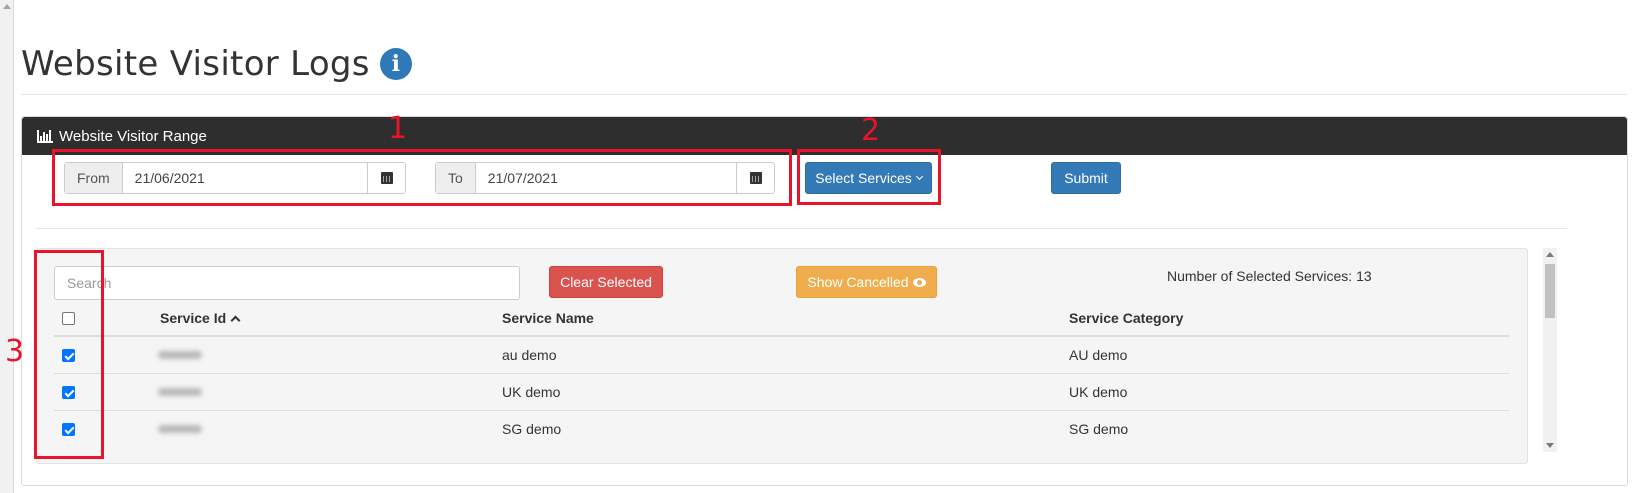  What do you see at coordinates (1550, 350) in the screenshot?
I see `table-scrollbar` at bounding box center [1550, 350].